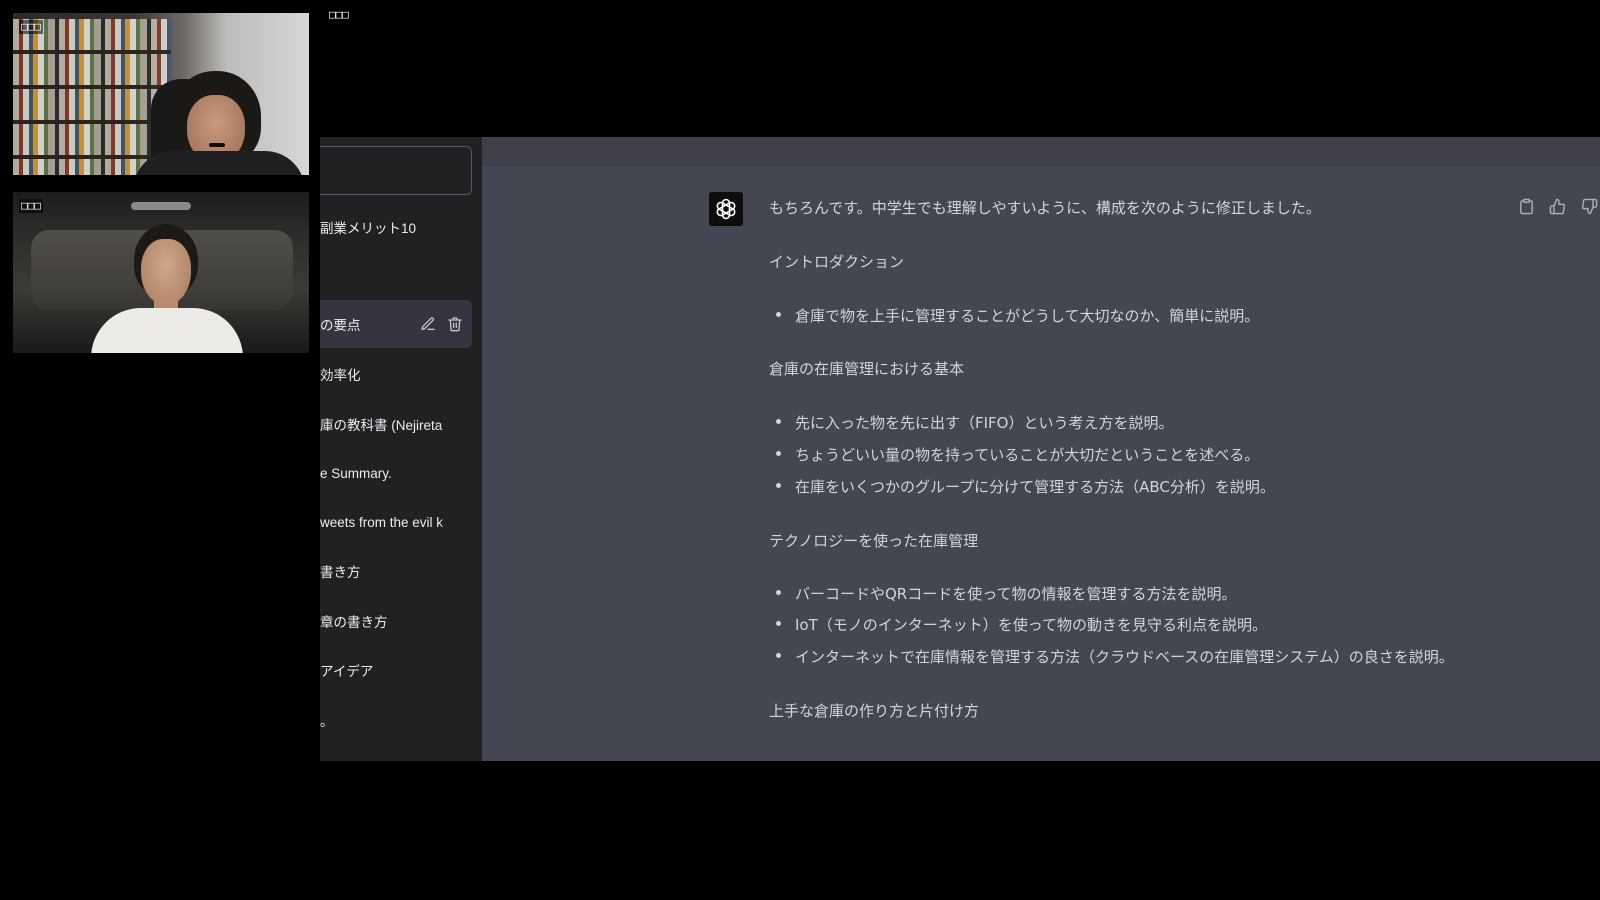  Describe the element at coordinates (874, 711) in the screenshot. I see `section-heading: 上手な倉庫の作り方と片付け方` at that location.